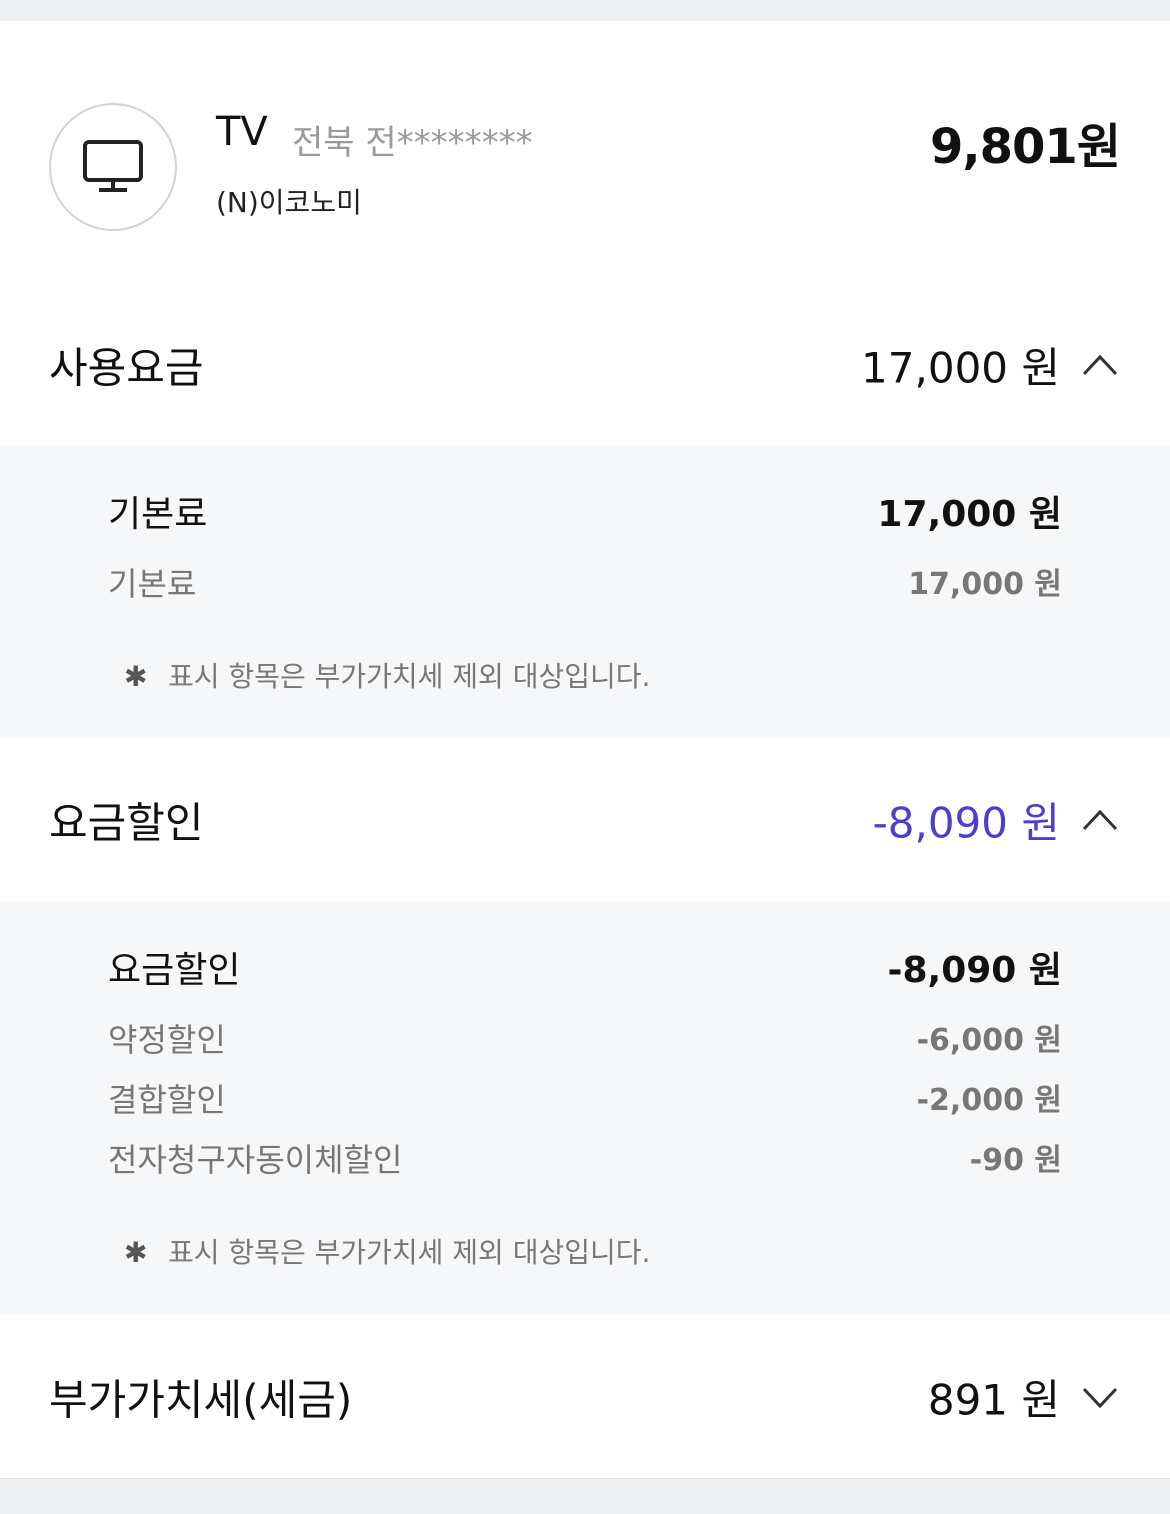  What do you see at coordinates (974, 970) in the screenshot?
I see `discount-main-value: -8,090 원` at bounding box center [974, 970].